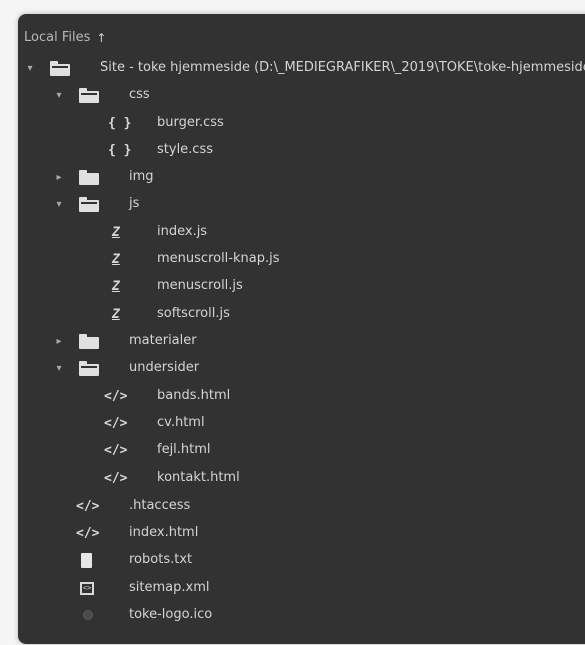 This screenshot has height=645, width=585. Describe the element at coordinates (139, 94) in the screenshot. I see `tree-item-label: css` at that location.